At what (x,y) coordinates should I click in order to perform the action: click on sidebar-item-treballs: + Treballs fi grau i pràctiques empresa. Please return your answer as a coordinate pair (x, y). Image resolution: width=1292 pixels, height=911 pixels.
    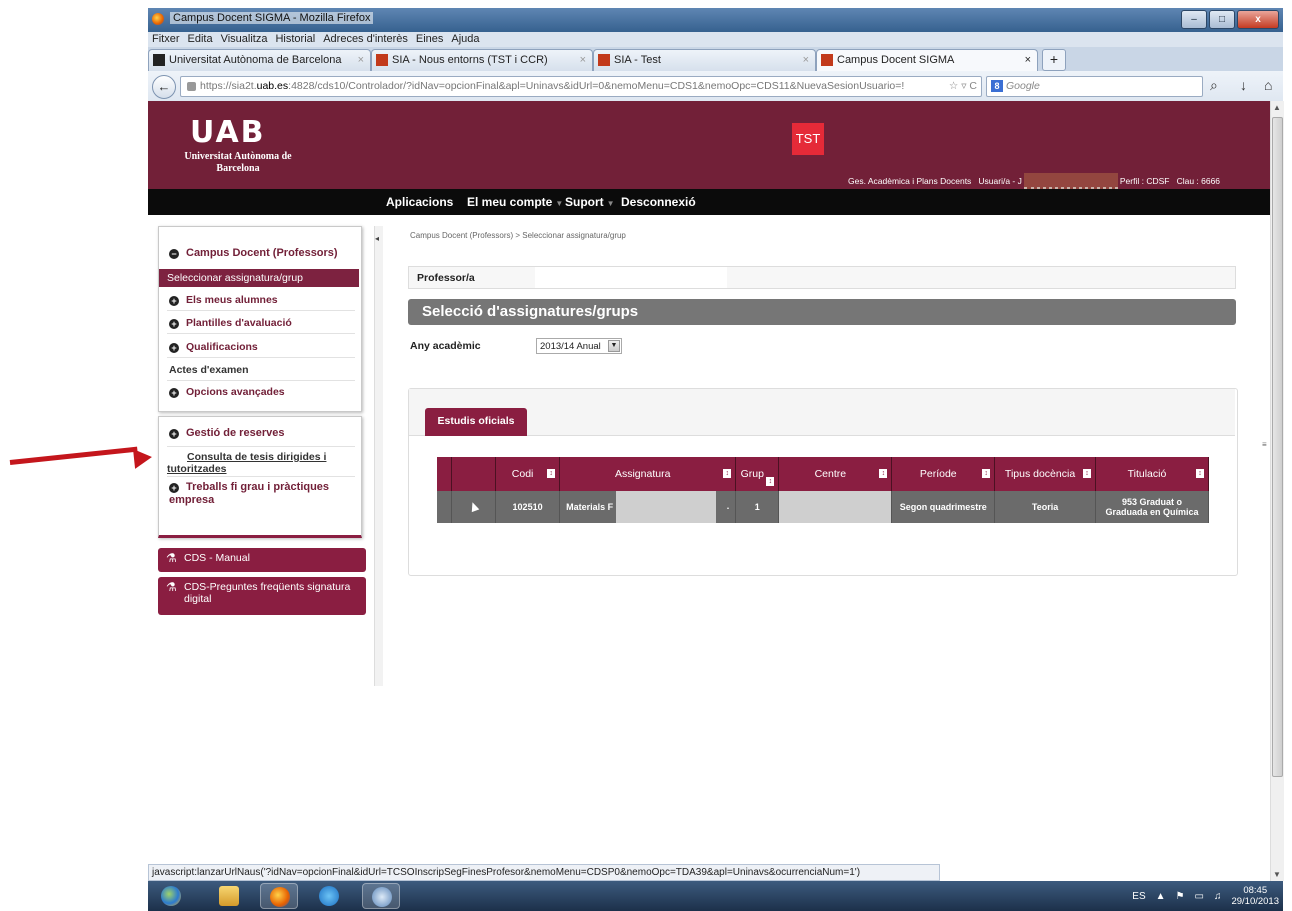
    Looking at the image, I should click on (261, 494).